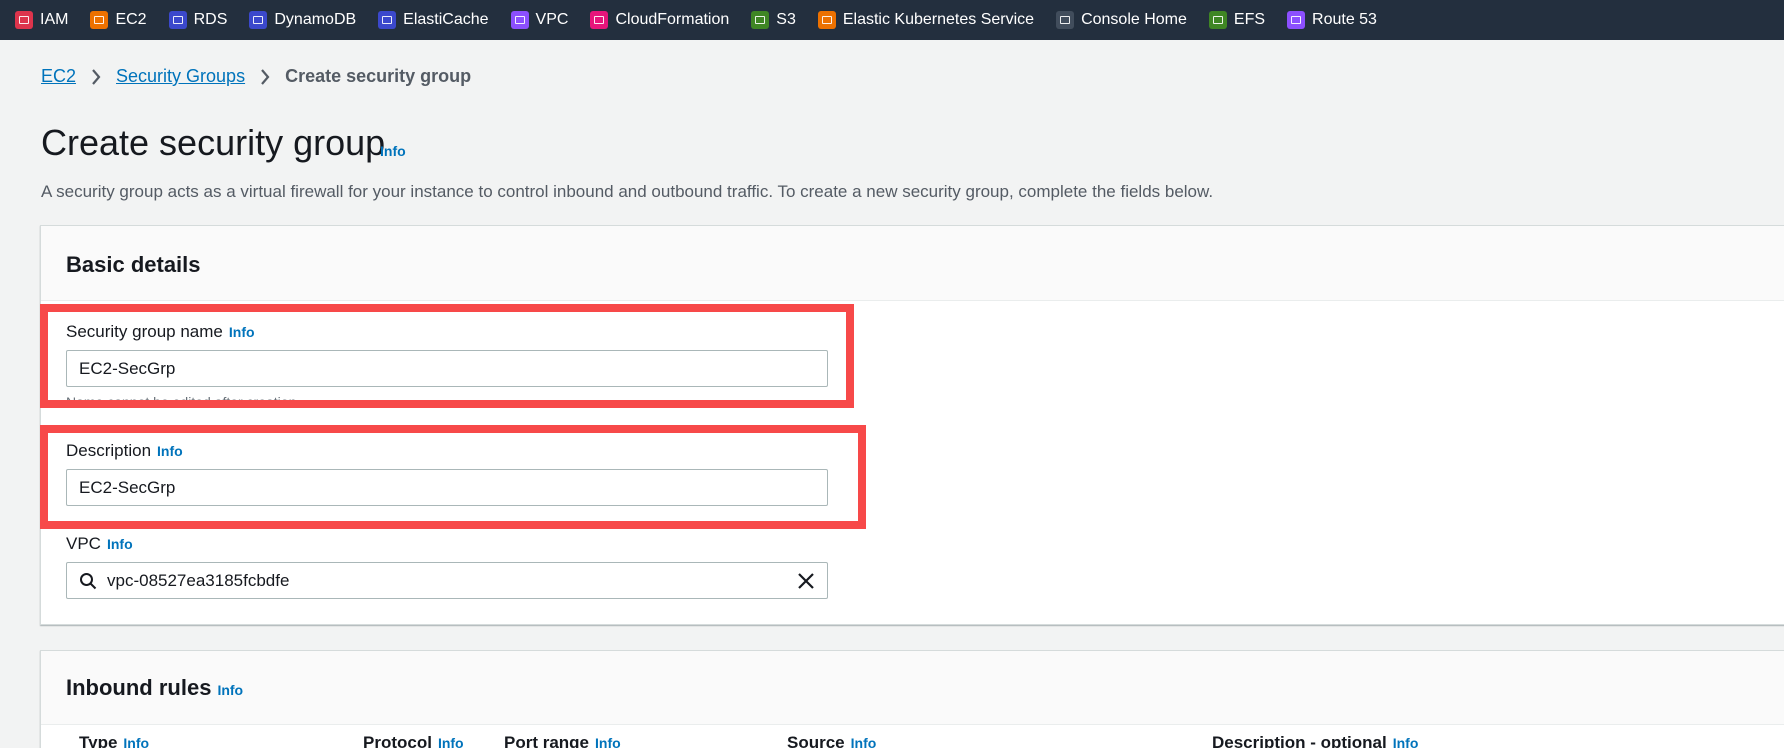  What do you see at coordinates (562, 740) in the screenshot?
I see `column-header-port-range: Port range Info` at bounding box center [562, 740].